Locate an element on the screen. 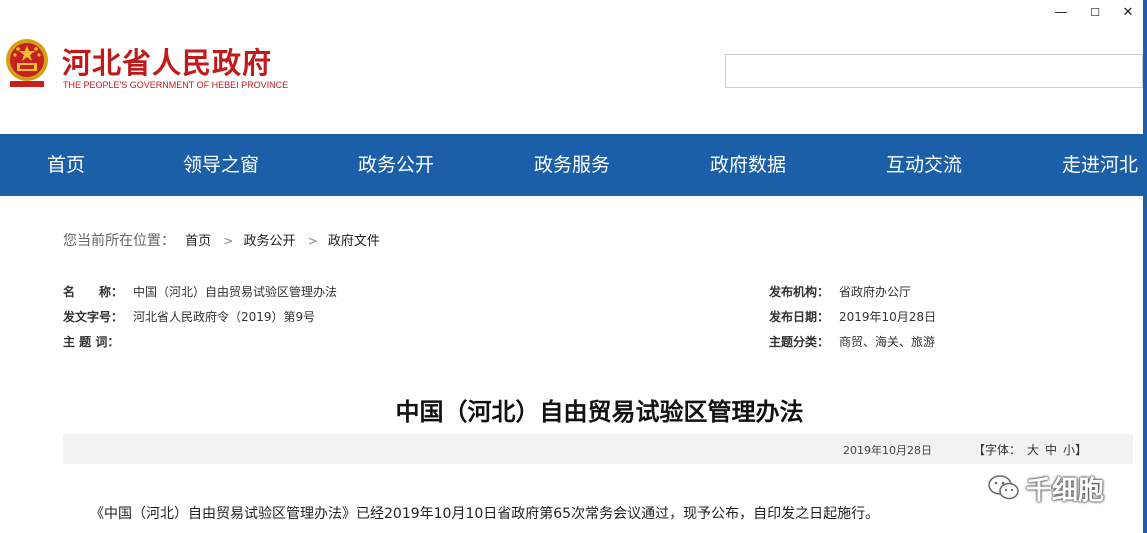  breadcrumb-item-gov-affairs: 政务公开 is located at coordinates (270, 241).